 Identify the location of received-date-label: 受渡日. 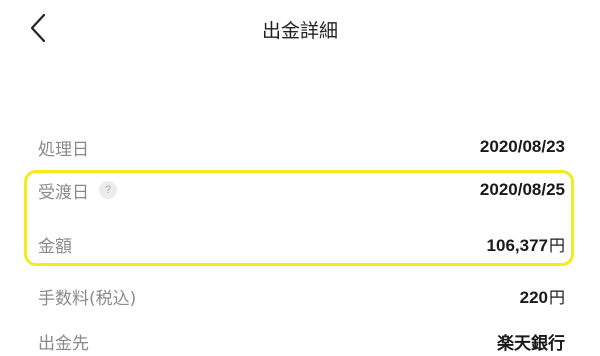
(63, 192).